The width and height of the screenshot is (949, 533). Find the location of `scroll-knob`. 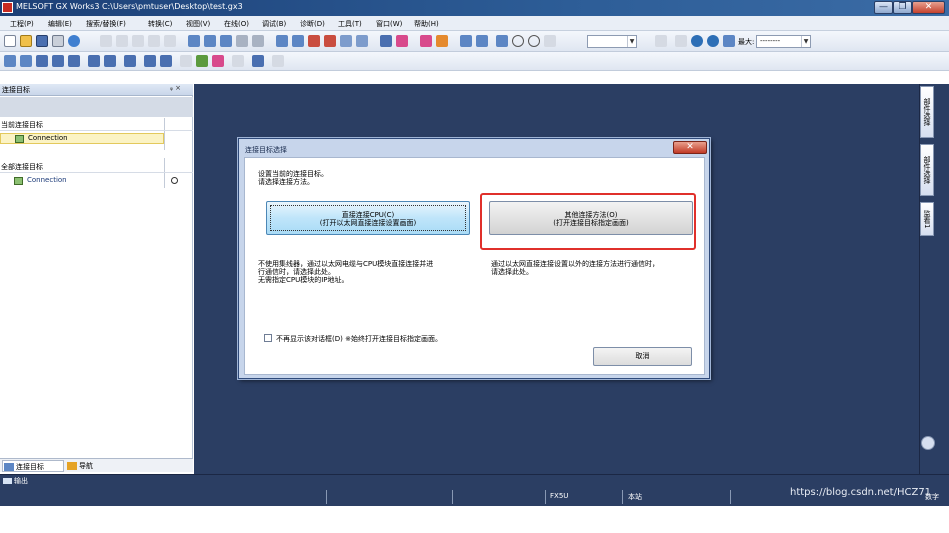

scroll-knob is located at coordinates (928, 443).